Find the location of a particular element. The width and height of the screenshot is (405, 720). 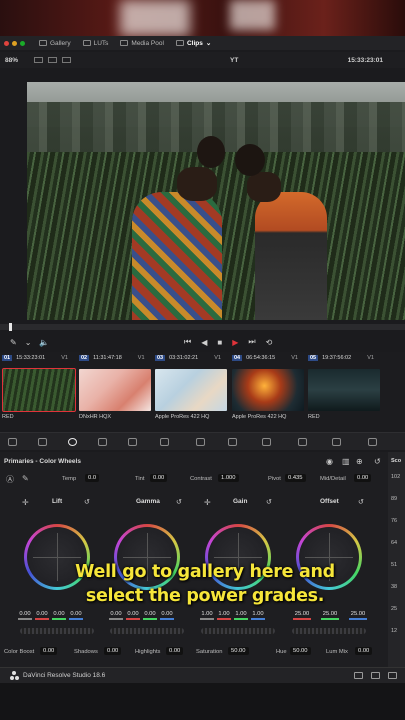

color-tools-bar is located at coordinates (202, 441).